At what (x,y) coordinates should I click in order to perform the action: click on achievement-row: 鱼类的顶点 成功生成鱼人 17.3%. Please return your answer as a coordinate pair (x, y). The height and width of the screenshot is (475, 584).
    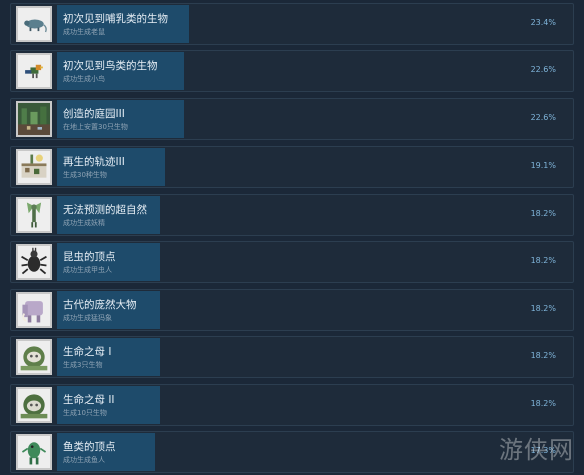
    Looking at the image, I should click on (292, 452).